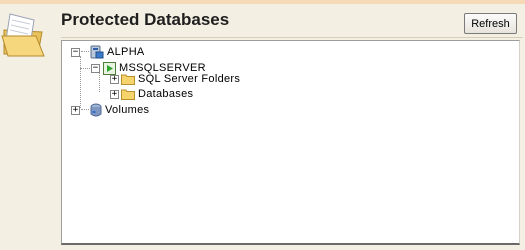 The image size is (525, 250). I want to click on refresh-button: Refresh, so click(490, 23).